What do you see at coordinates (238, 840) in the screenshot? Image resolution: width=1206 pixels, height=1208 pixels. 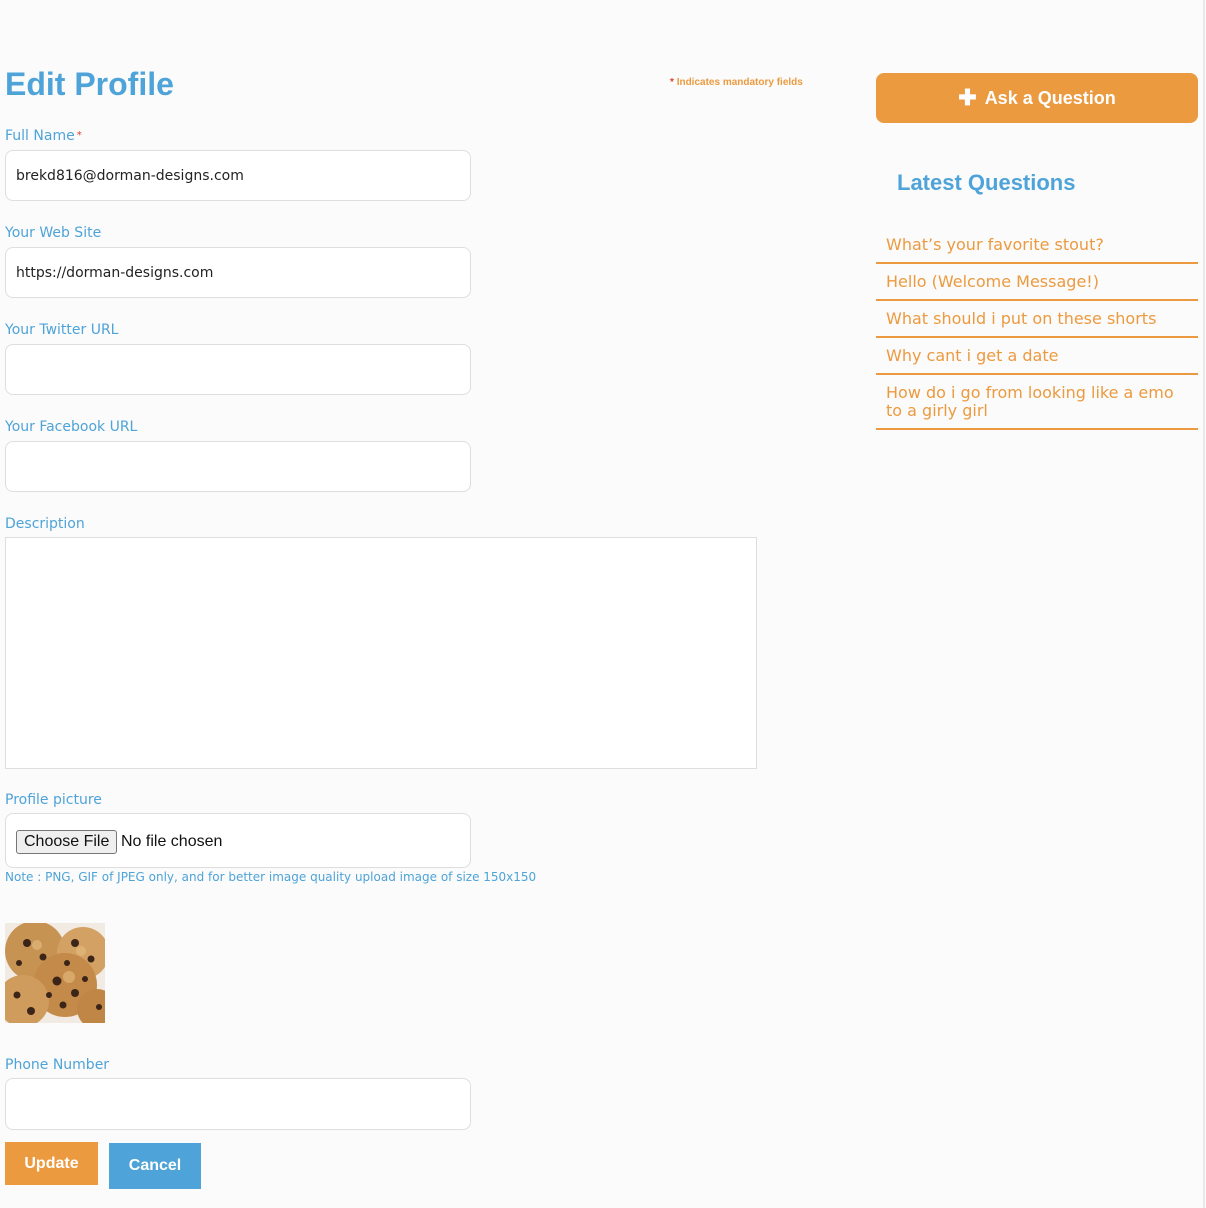 I see `profile-picture-input: Choose File No file chosen` at bounding box center [238, 840].